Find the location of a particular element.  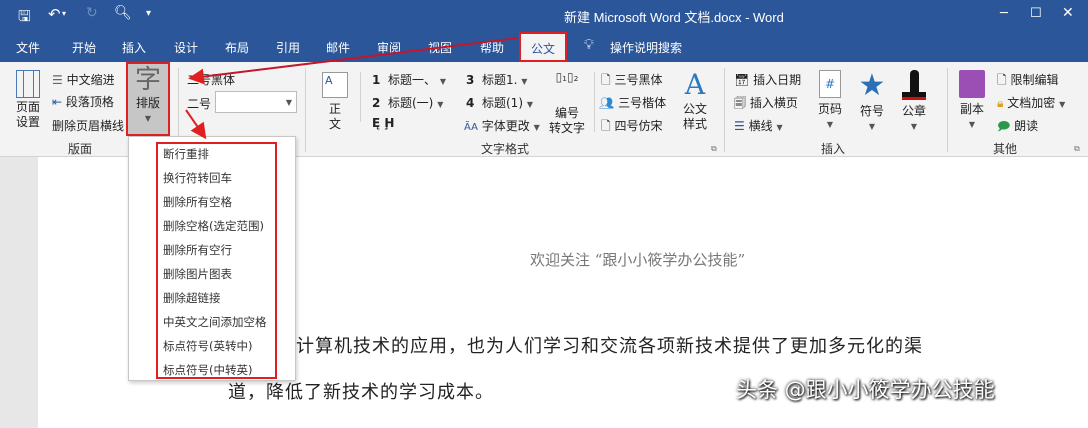

menu-item-punct-en-to-cn: 标点符号(英转中) is located at coordinates (207, 346).